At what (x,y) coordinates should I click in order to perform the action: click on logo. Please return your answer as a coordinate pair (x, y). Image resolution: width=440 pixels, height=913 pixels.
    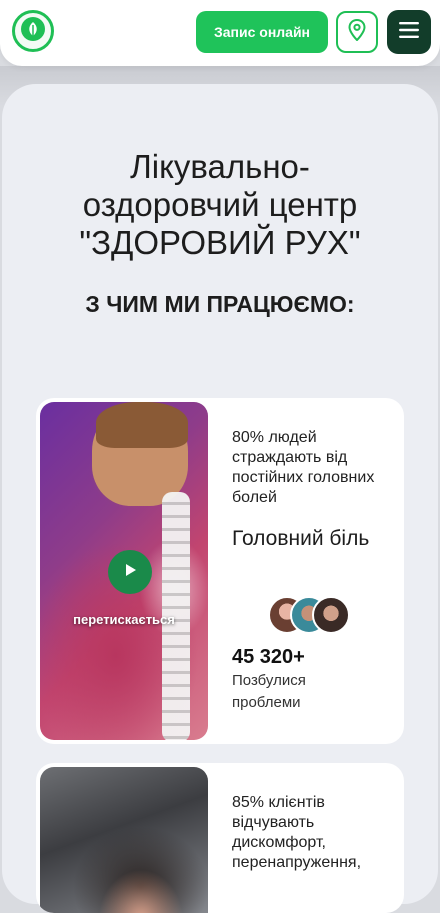
    Looking at the image, I should click on (33, 31).